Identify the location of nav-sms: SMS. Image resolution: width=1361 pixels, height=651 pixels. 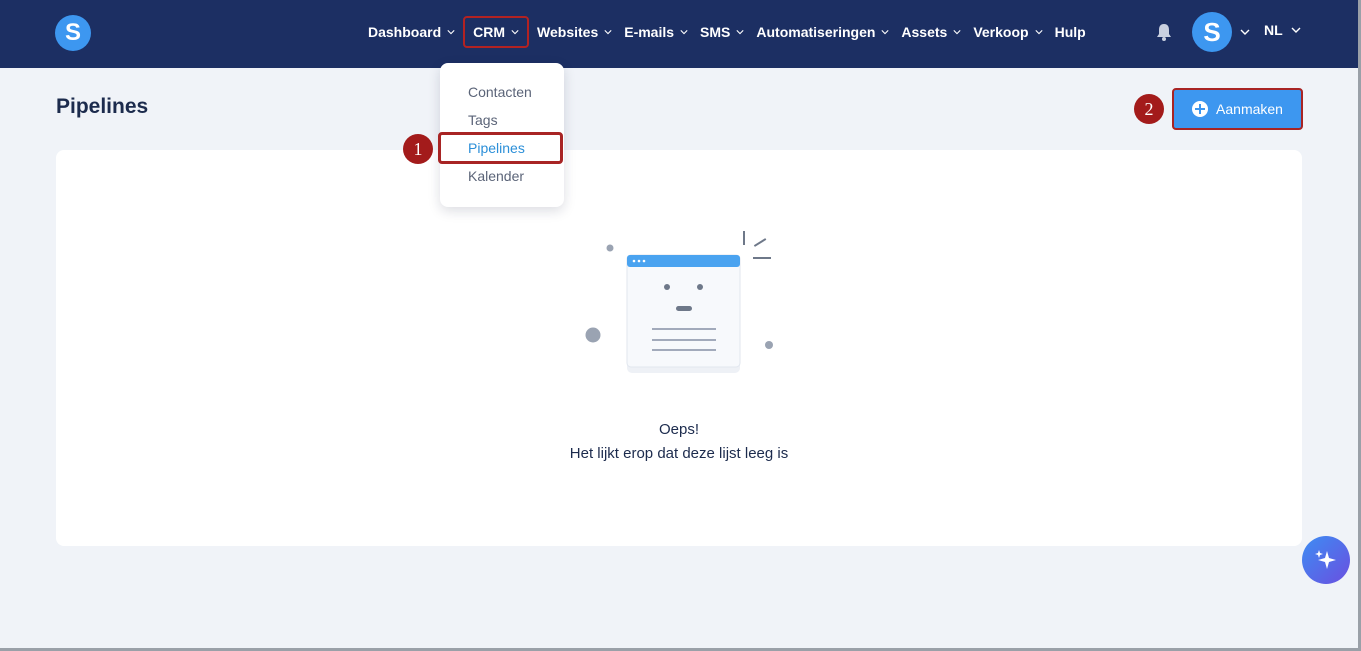
(722, 32).